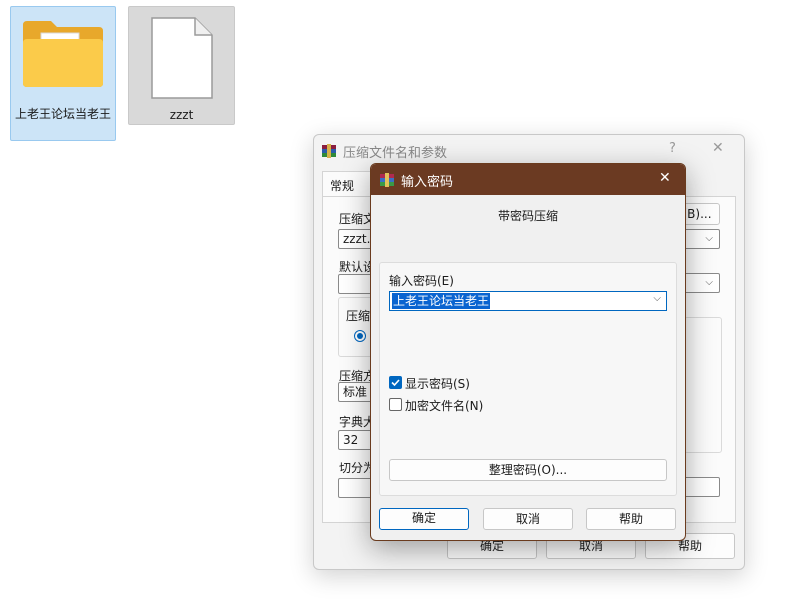 Image resolution: width=800 pixels, height=610 pixels. I want to click on help-button: 帮助, so click(631, 519).